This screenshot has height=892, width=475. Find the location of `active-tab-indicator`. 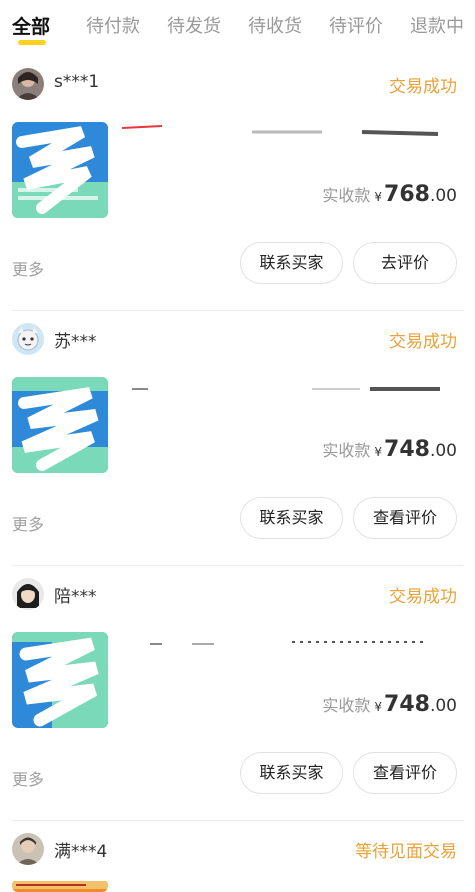

active-tab-indicator is located at coordinates (32, 42).